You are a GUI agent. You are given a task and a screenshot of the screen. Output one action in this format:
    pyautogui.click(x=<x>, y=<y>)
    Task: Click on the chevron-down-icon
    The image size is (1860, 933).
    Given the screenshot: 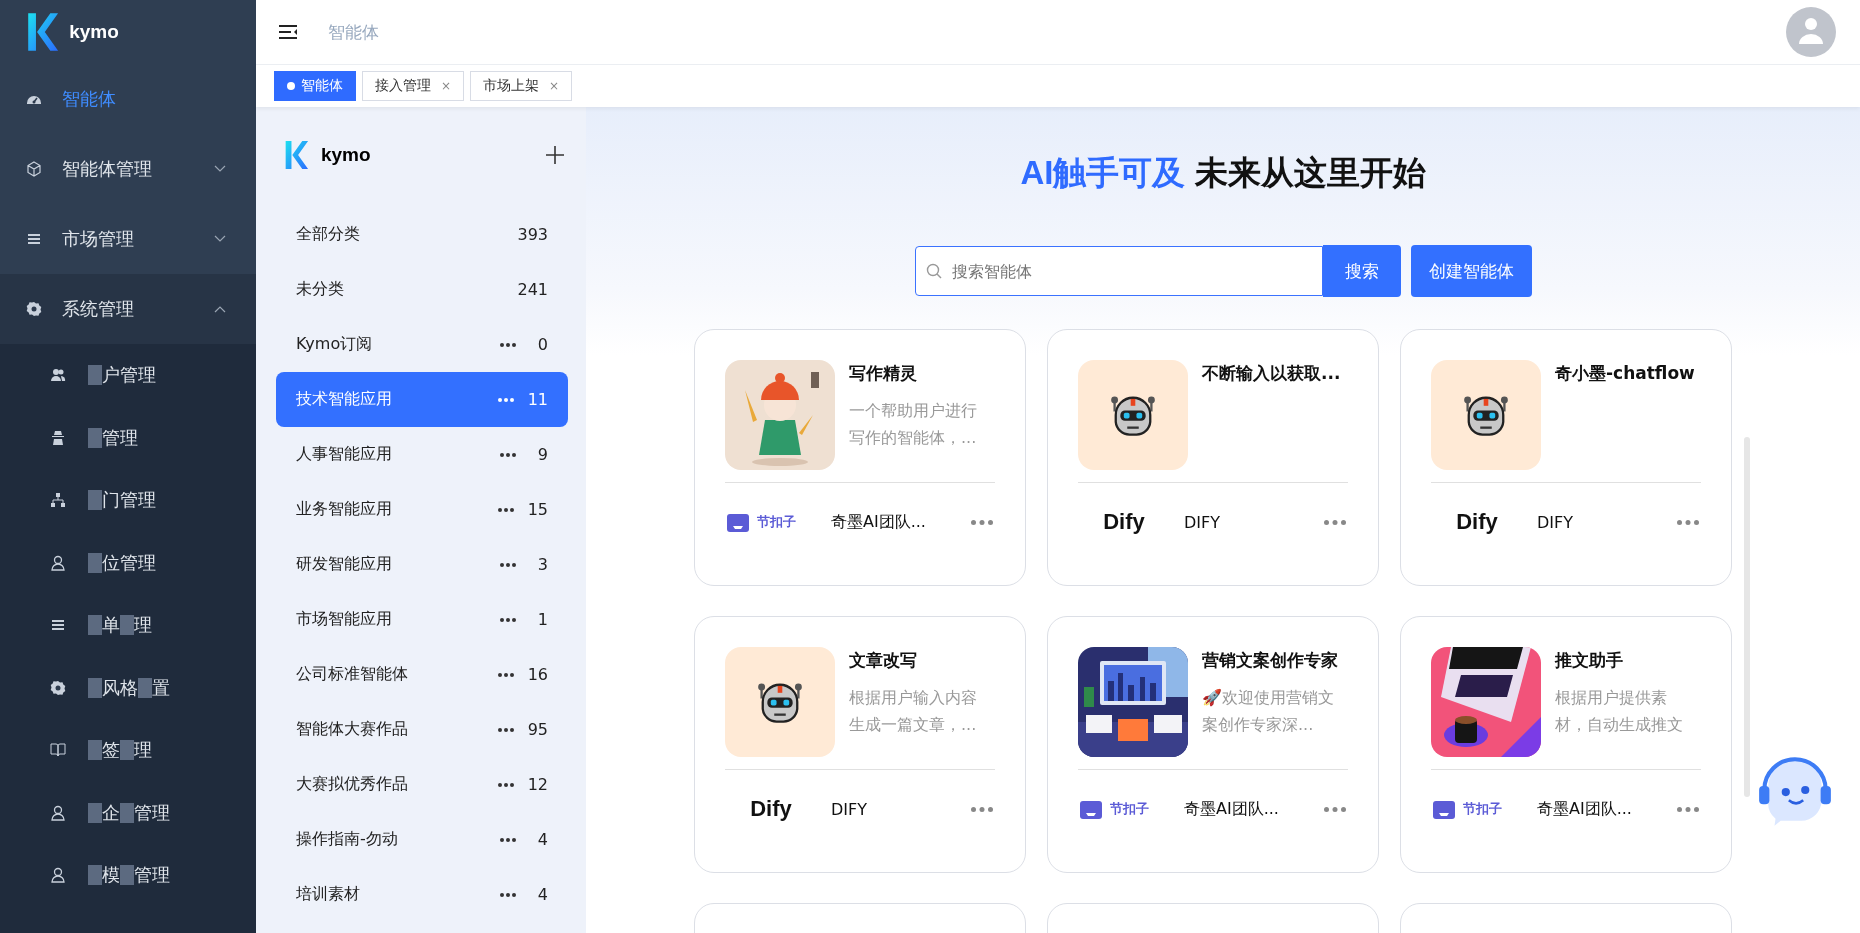 What is the action you would take?
    pyautogui.click(x=220, y=239)
    